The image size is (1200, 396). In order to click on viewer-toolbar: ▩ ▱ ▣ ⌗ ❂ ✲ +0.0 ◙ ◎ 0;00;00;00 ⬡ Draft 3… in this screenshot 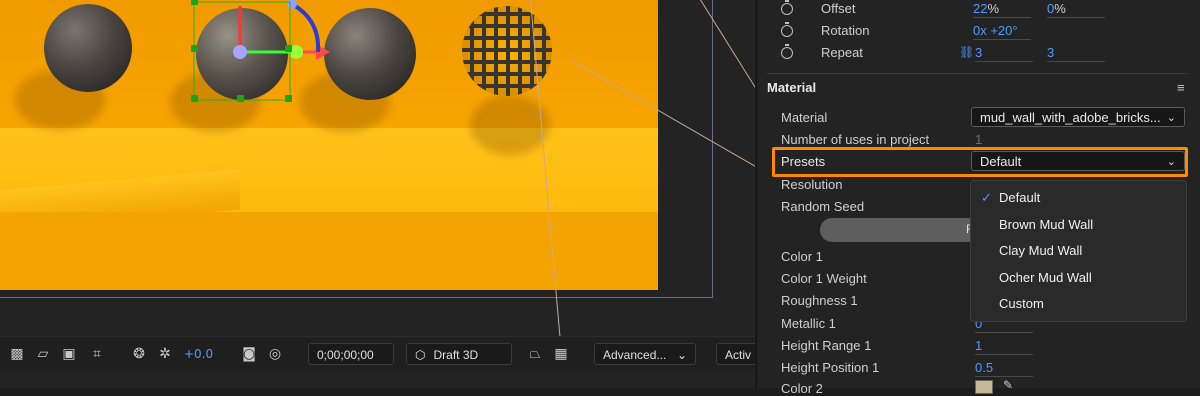, I will do `click(377, 353)`.